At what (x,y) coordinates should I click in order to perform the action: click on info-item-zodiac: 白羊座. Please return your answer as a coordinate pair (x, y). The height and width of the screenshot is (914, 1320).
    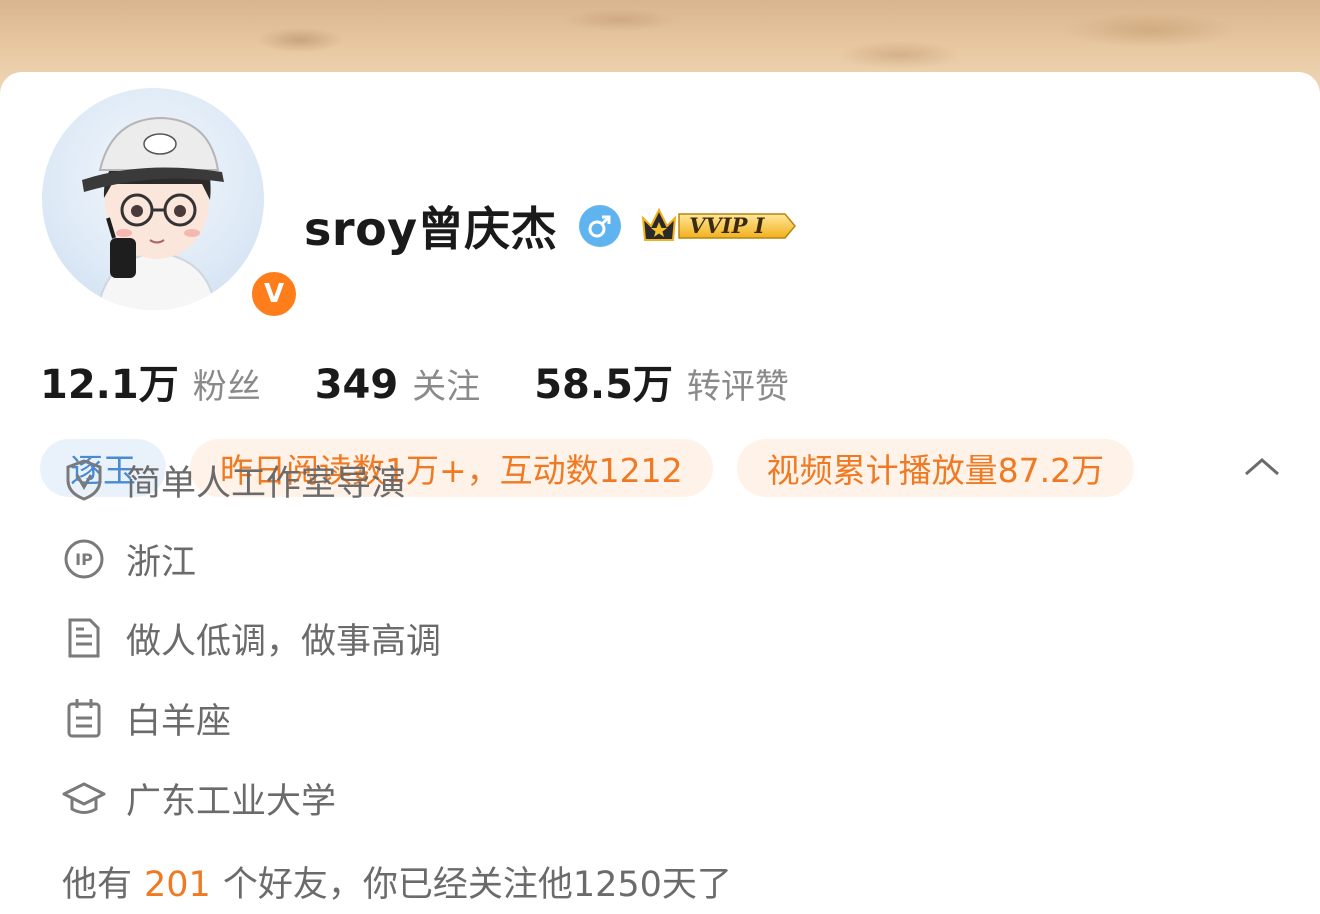
    Looking at the image, I should click on (146, 718).